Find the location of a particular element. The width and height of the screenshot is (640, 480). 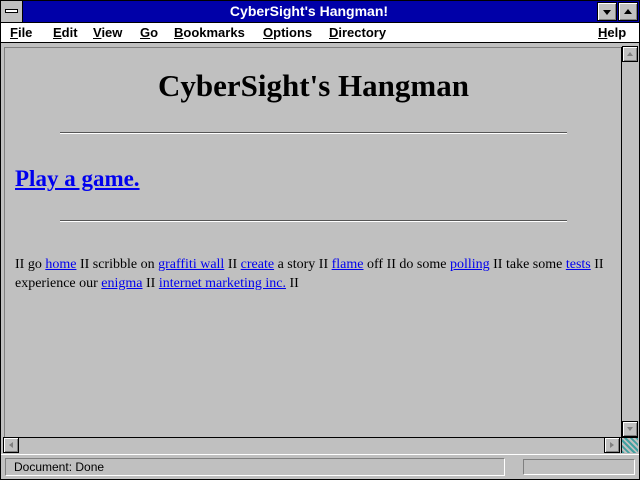

nav-text: experience our is located at coordinates (56, 283).